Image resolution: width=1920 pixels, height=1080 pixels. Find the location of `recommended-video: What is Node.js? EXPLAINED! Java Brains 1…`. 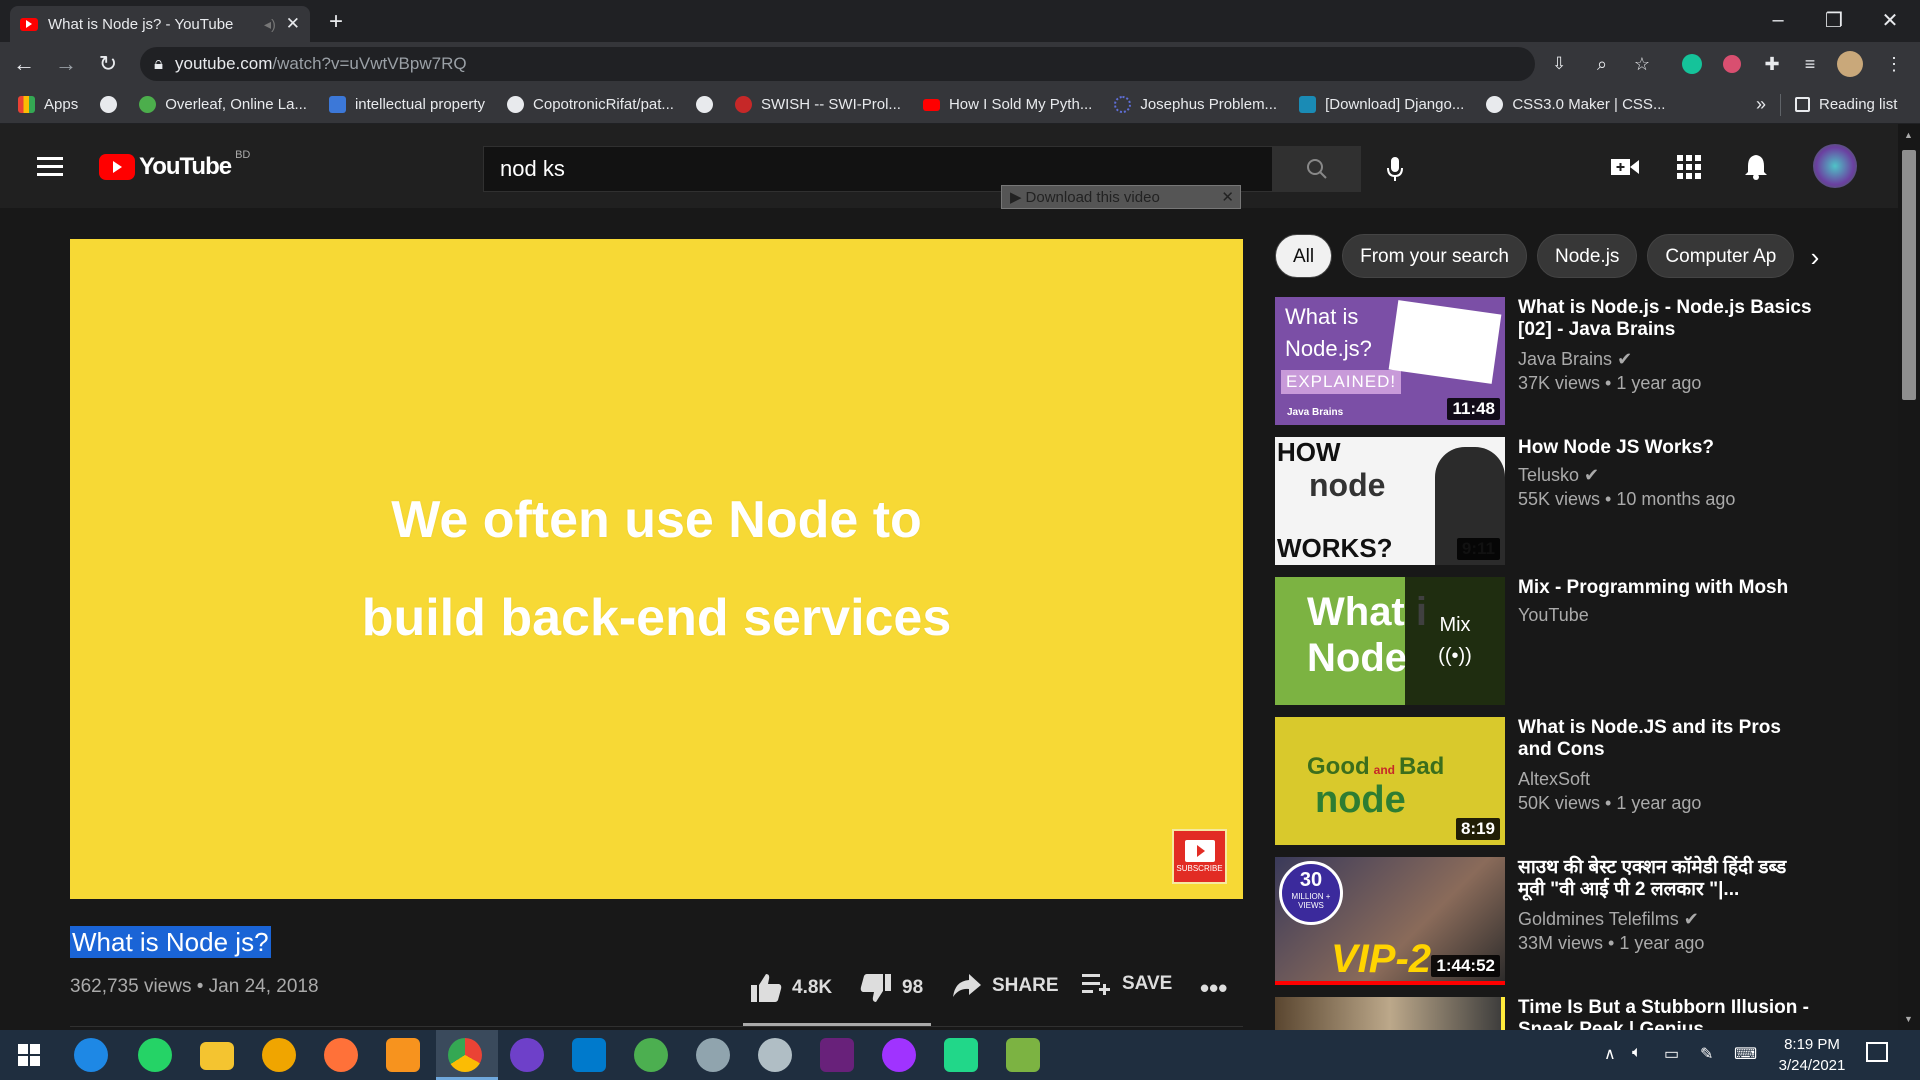

recommended-video: What is Node.js? EXPLAINED! Java Brains 1… is located at coordinates (1555, 361).